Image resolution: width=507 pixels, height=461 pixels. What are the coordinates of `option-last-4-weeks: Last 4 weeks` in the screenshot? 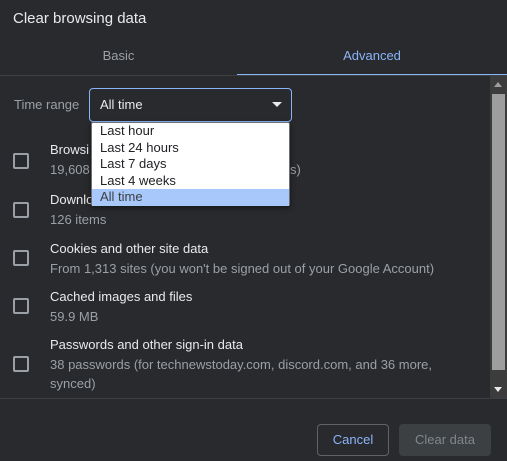 It's located at (190, 181).